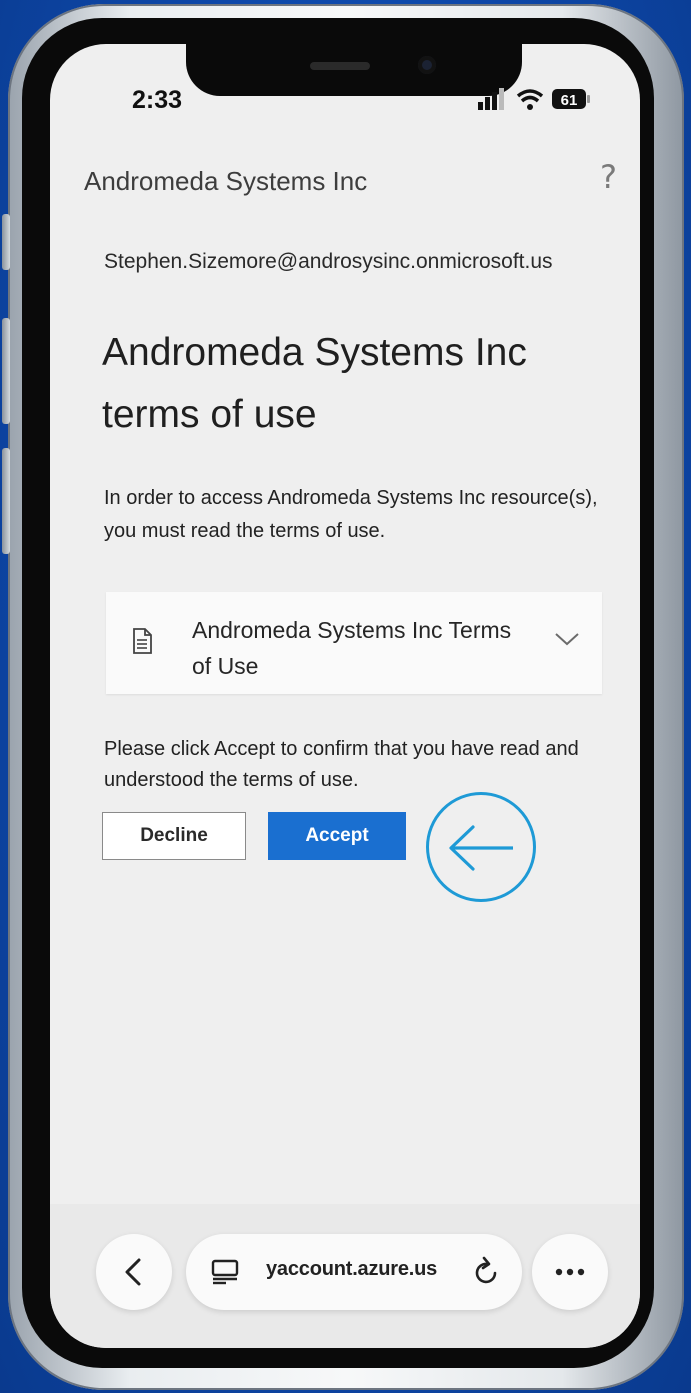 Image resolution: width=691 pixels, height=1393 pixels. I want to click on notch, so click(354, 70).